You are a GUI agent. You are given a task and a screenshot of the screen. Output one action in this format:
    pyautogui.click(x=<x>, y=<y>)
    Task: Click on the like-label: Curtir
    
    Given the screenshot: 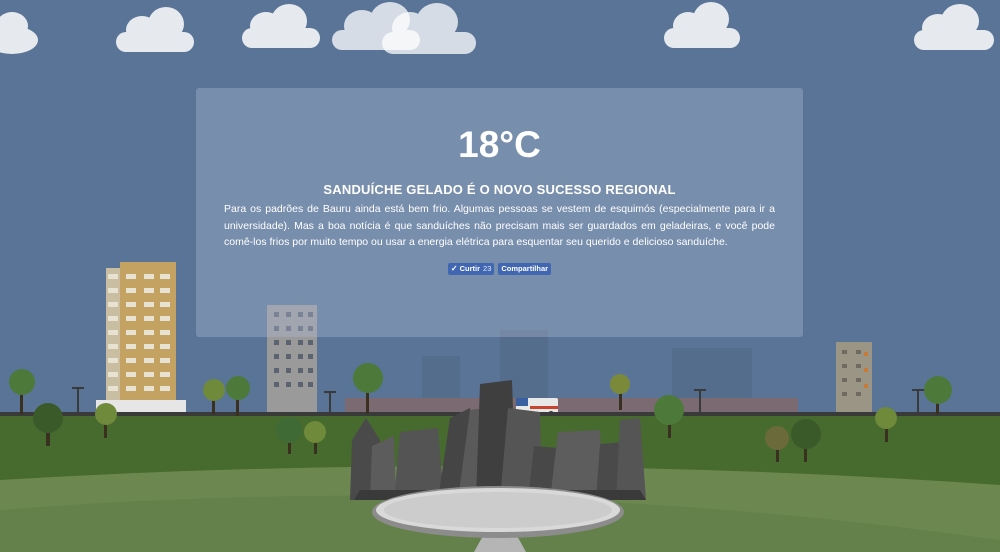 What is the action you would take?
    pyautogui.click(x=470, y=268)
    